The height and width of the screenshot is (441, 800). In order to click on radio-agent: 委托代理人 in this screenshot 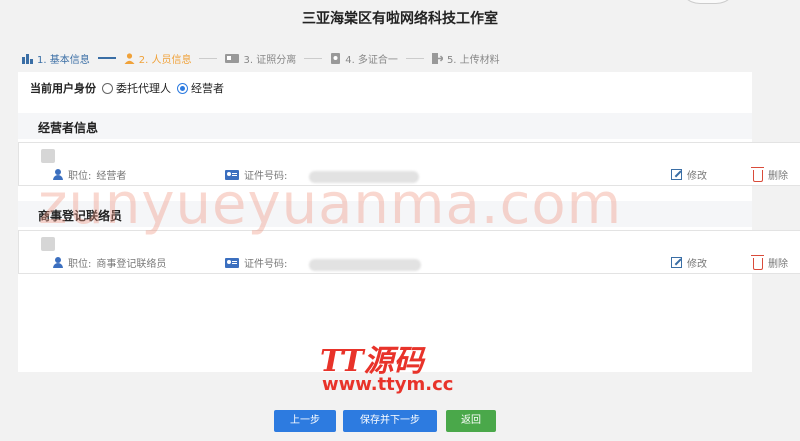, I will do `click(136, 88)`.